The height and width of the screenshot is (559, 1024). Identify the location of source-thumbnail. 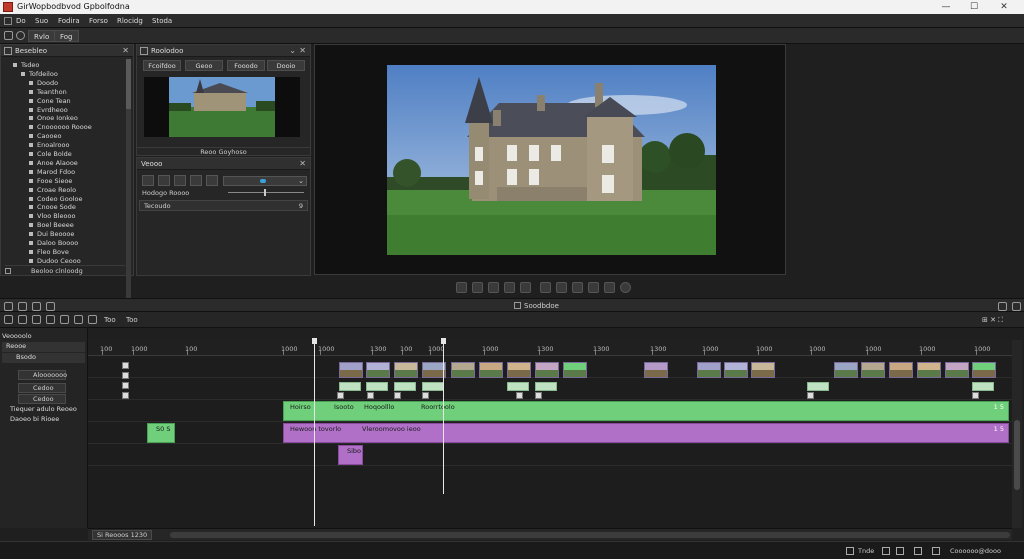
(222, 107).